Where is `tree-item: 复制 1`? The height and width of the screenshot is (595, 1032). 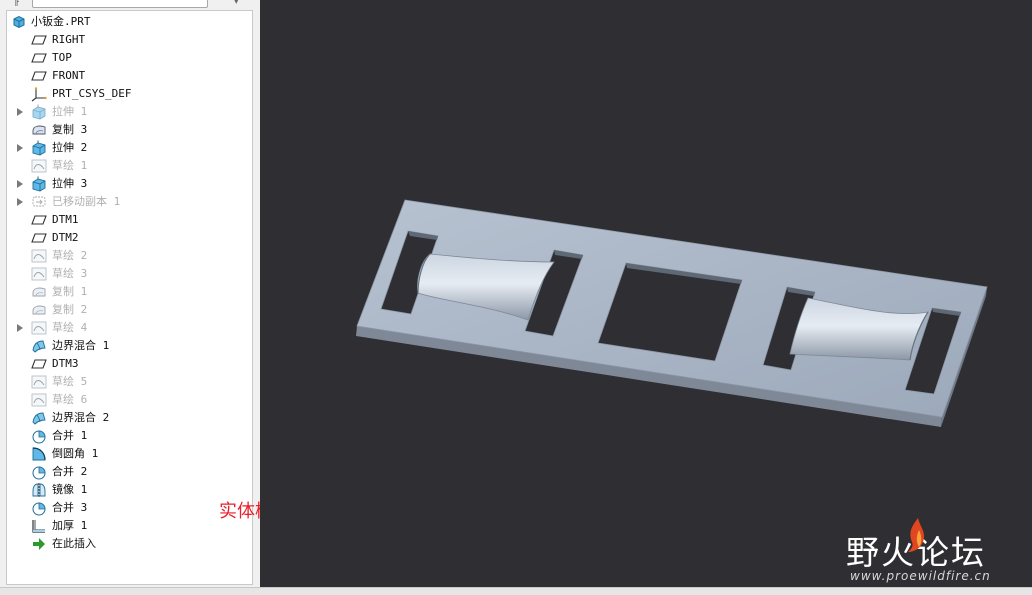
tree-item: 复制 1 is located at coordinates (129, 292).